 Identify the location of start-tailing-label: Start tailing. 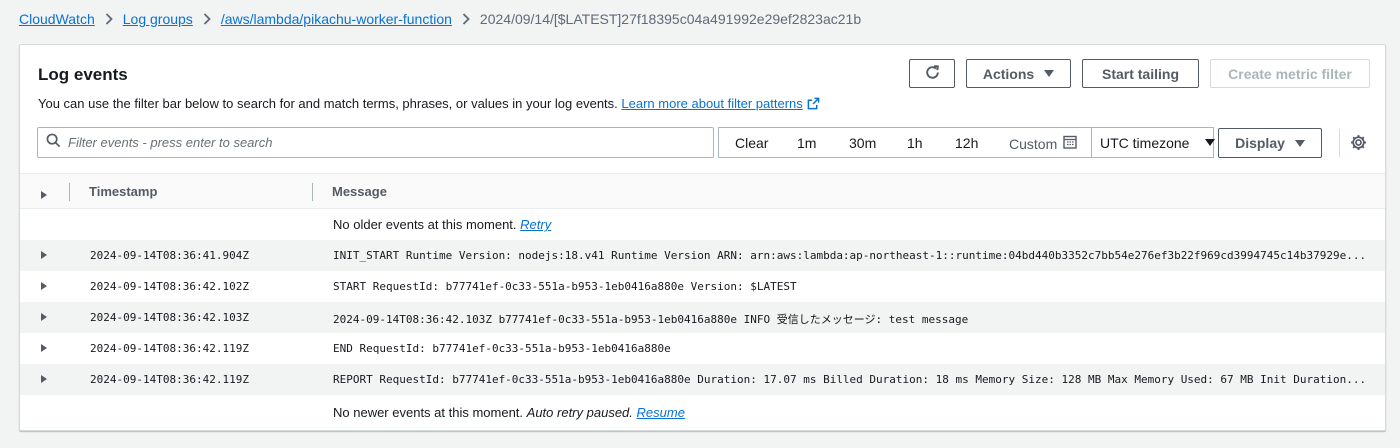
(1140, 73).